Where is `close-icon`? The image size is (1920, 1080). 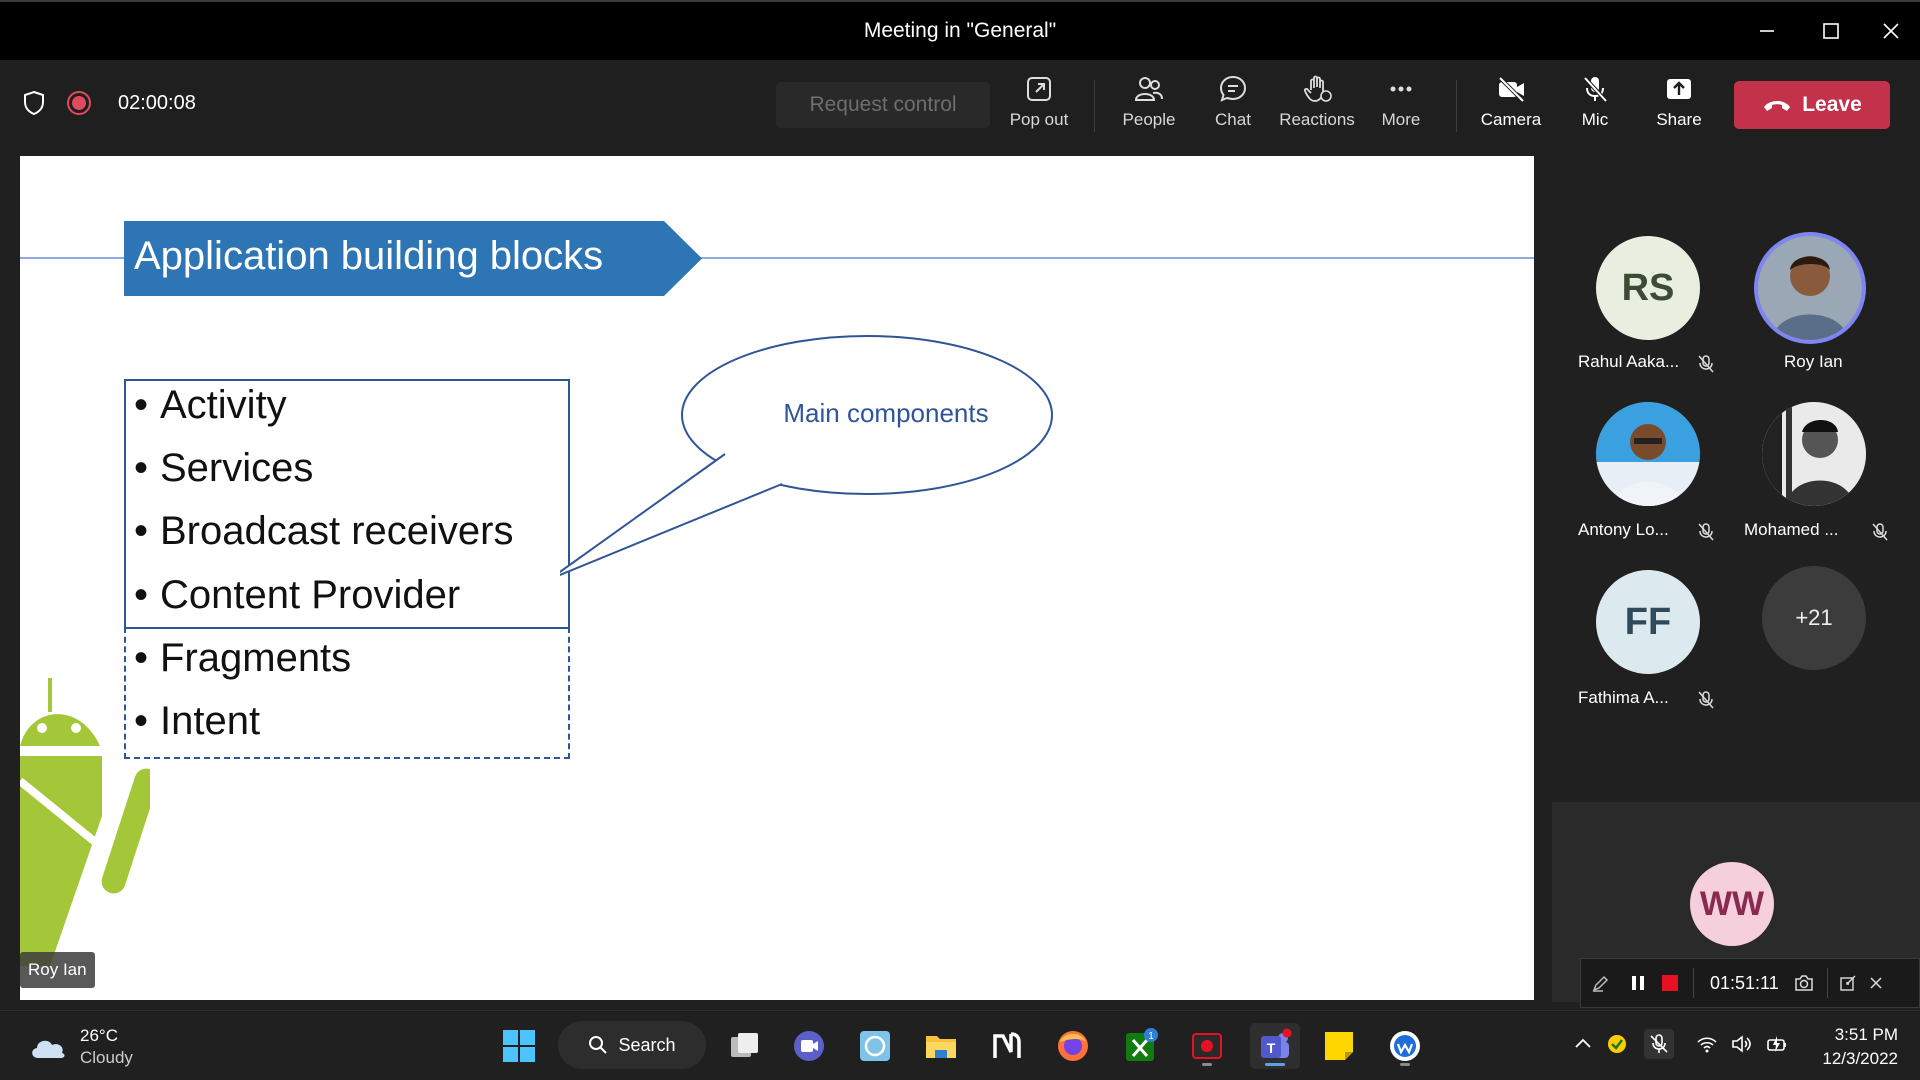
close-icon is located at coordinates (1891, 31).